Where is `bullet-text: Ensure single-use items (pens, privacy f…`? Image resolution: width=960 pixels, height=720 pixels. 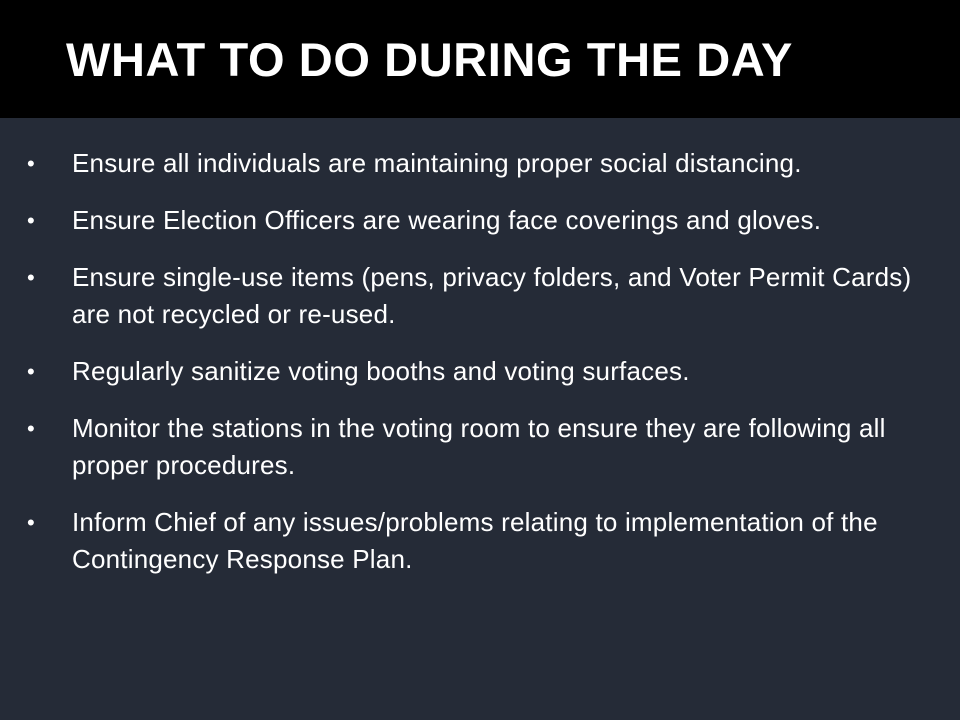 bullet-text: Ensure single-use items (pens, privacy f… is located at coordinates (492, 295).